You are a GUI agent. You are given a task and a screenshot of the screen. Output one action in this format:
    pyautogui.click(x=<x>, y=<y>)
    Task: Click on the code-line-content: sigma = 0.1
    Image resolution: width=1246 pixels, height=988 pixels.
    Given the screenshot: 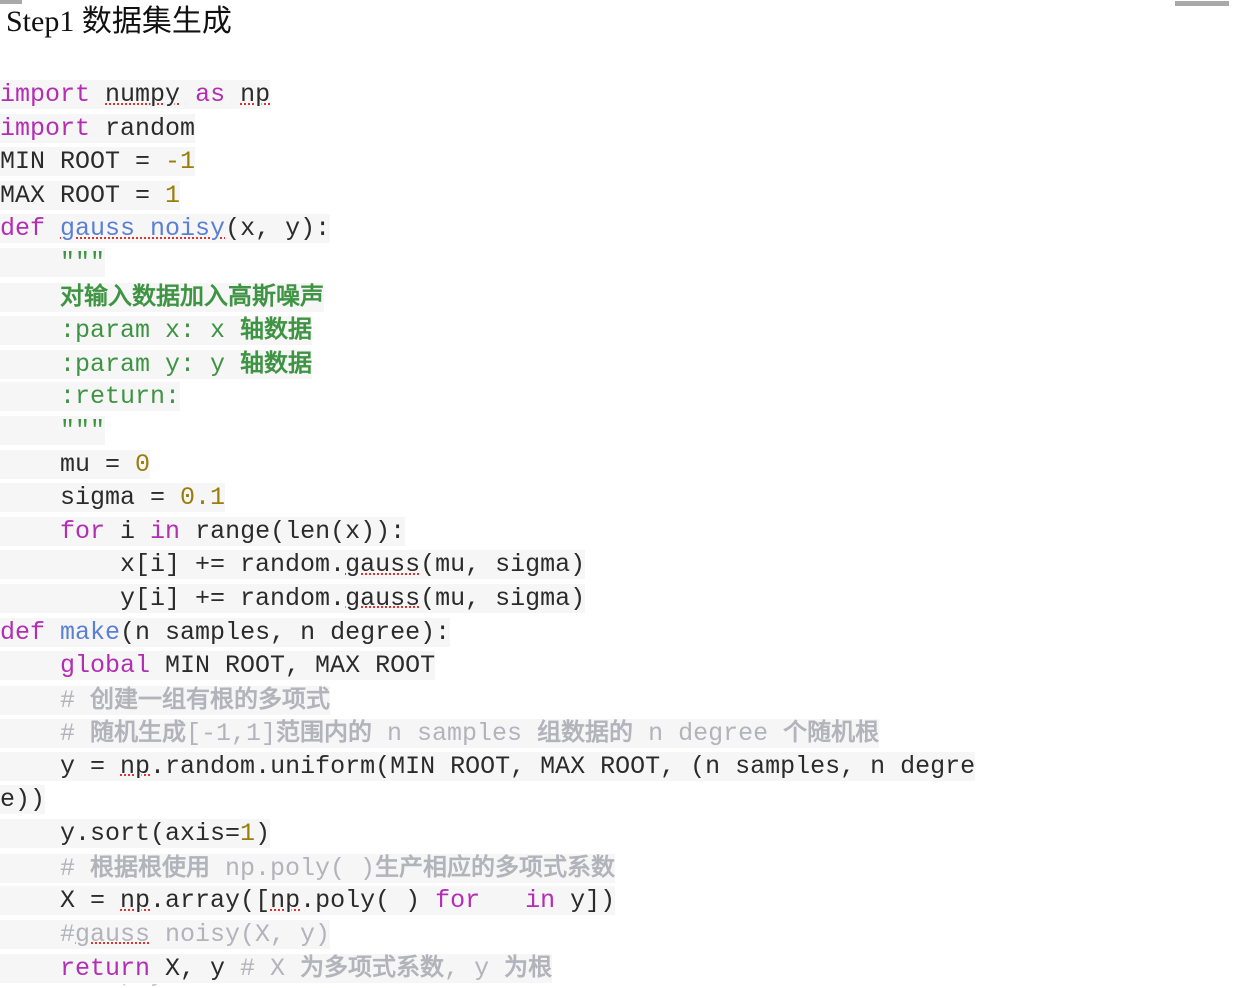 What is the action you would take?
    pyautogui.click(x=113, y=498)
    